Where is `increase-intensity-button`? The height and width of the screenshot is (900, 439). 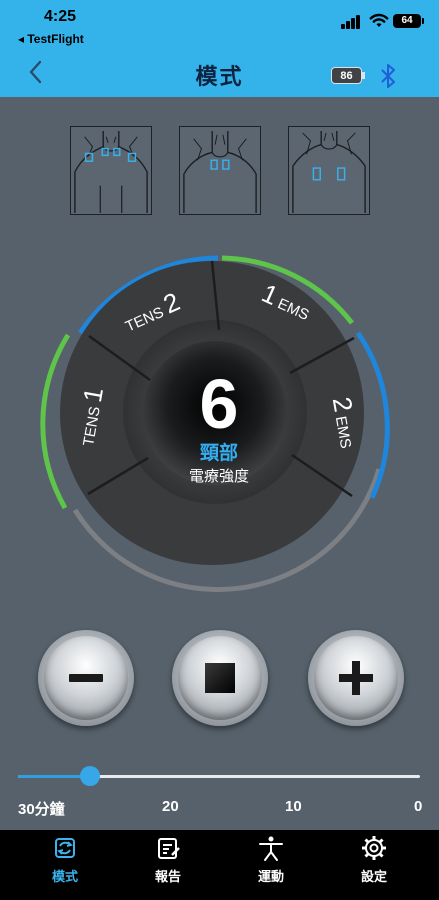 increase-intensity-button is located at coordinates (356, 678).